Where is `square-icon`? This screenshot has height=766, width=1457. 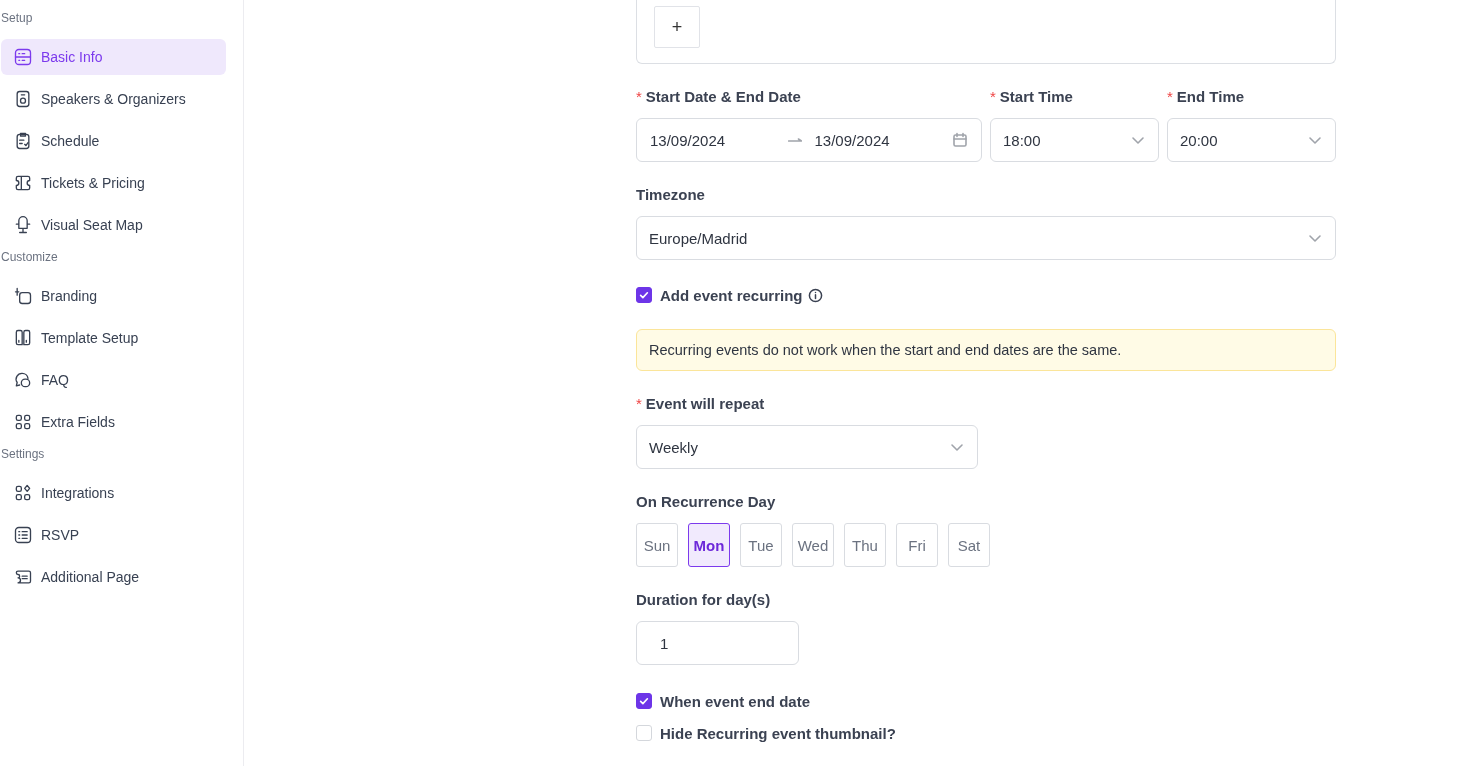
square-icon is located at coordinates (23, 296).